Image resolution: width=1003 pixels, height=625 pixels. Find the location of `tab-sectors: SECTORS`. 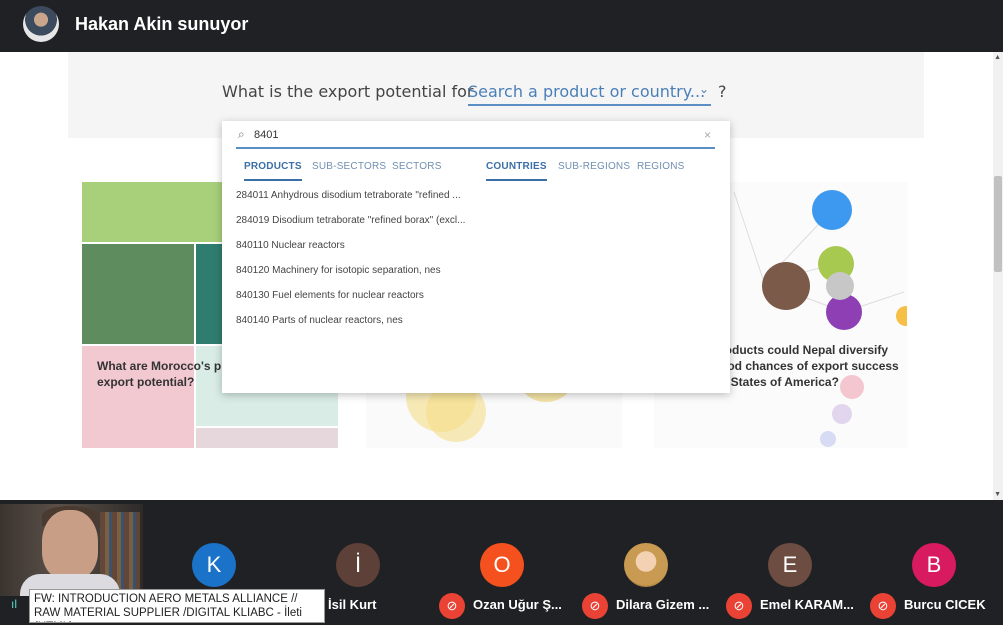

tab-sectors: SECTORS is located at coordinates (417, 166).